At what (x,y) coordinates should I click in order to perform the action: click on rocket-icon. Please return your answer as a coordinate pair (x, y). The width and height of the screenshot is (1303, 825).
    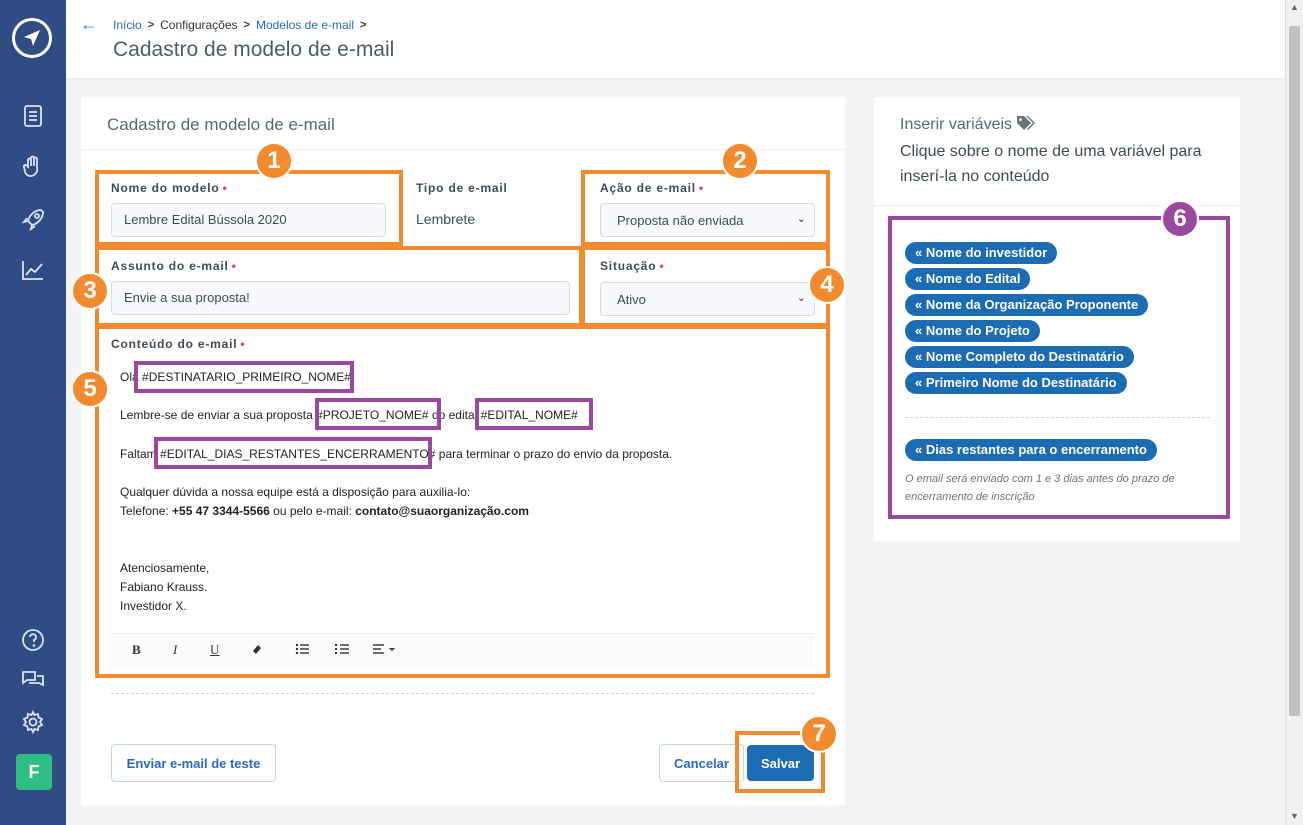
    Looking at the image, I should click on (33, 219).